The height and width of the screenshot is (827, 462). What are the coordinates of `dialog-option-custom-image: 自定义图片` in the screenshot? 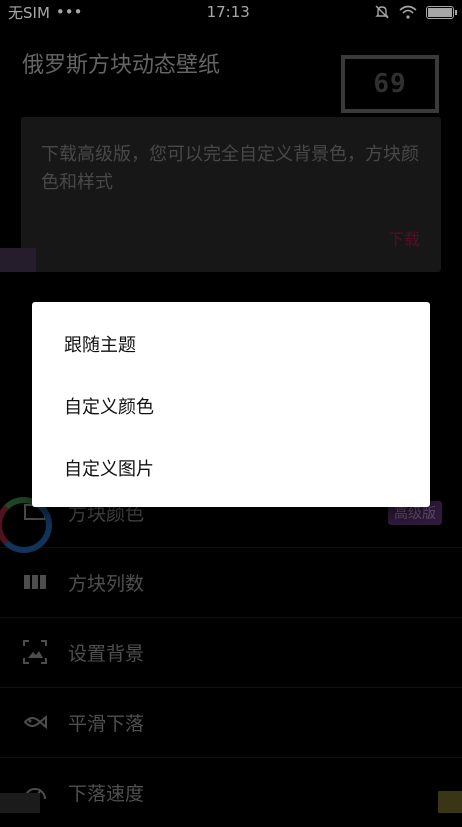 It's located at (231, 468).